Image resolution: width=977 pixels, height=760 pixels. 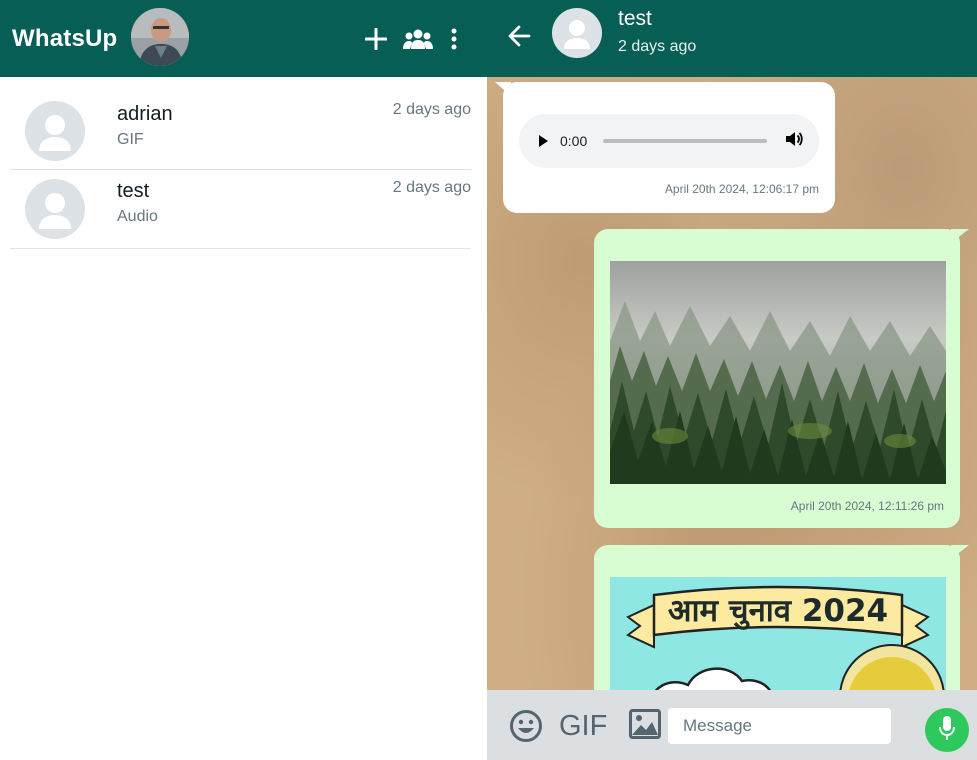 What do you see at coordinates (741, 189) in the screenshot?
I see `message-timestamp: April 20th 2024, 12:06:17 pm` at bounding box center [741, 189].